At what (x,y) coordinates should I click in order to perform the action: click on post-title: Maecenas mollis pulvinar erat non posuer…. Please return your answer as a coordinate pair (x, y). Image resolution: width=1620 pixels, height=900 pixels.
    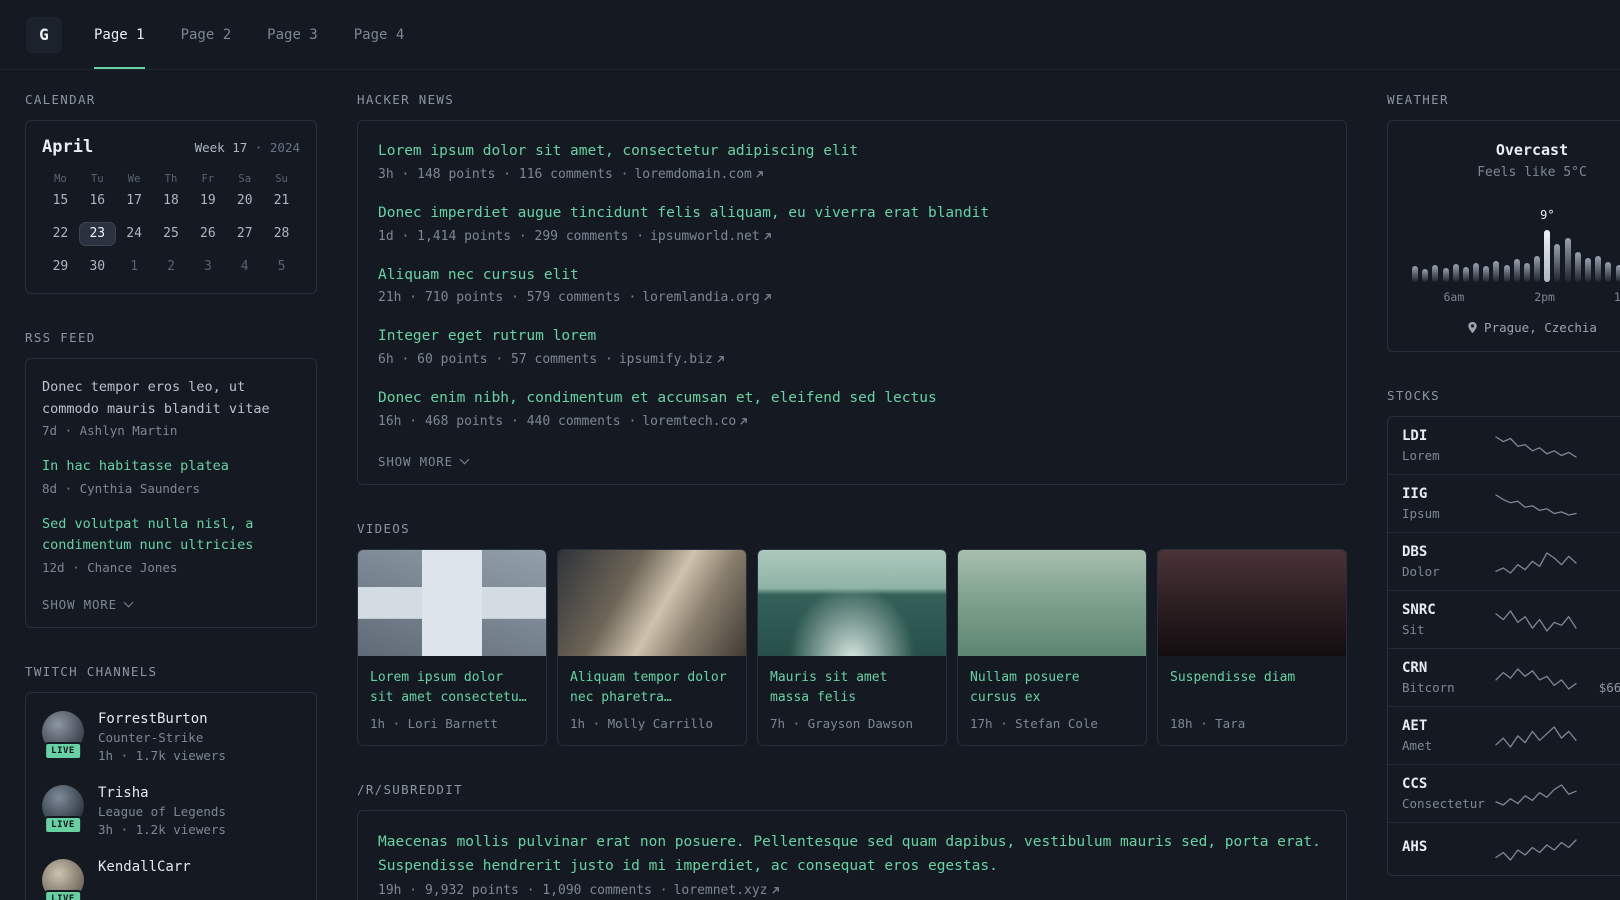
    Looking at the image, I should click on (852, 855).